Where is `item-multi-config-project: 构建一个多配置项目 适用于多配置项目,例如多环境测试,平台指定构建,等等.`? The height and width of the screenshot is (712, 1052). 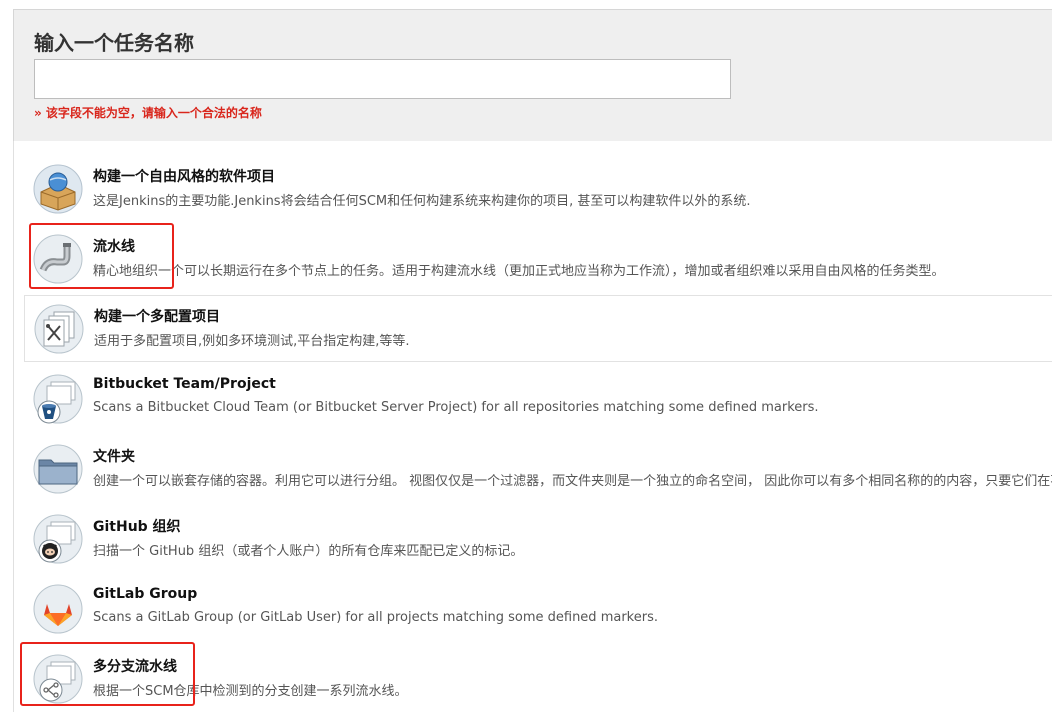
item-multi-config-project: 构建一个多配置项目 适用于多配置项目,例如多环境测试,平台指定构建,等等. is located at coordinates (538, 328).